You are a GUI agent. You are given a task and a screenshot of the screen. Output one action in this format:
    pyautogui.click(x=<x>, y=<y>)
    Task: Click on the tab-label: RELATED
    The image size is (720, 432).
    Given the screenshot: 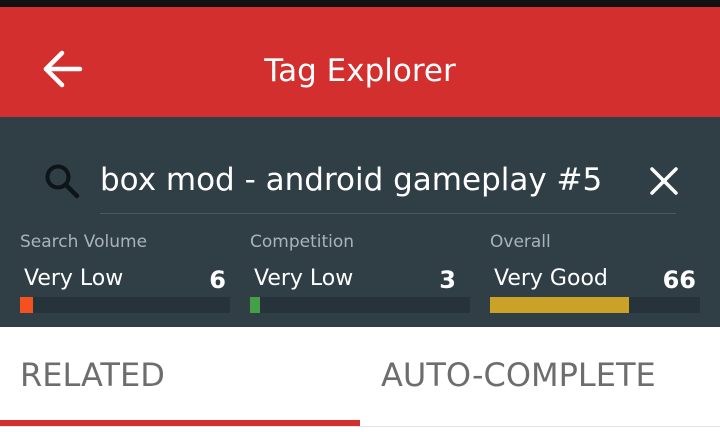 What is the action you would take?
    pyautogui.click(x=92, y=375)
    